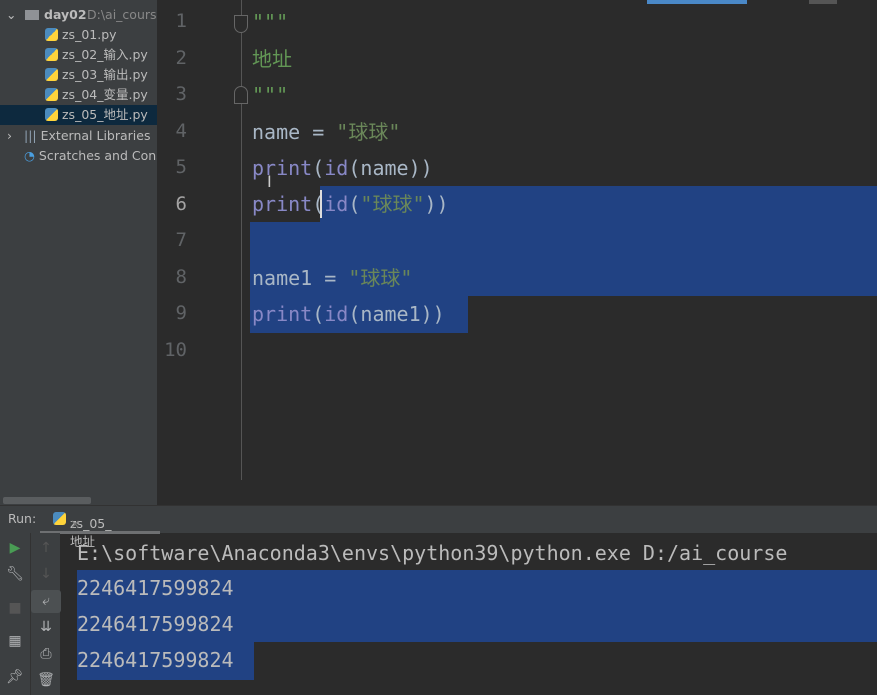 This screenshot has height=695, width=877. I want to click on code-line: print(id(name1)), so click(348, 314).